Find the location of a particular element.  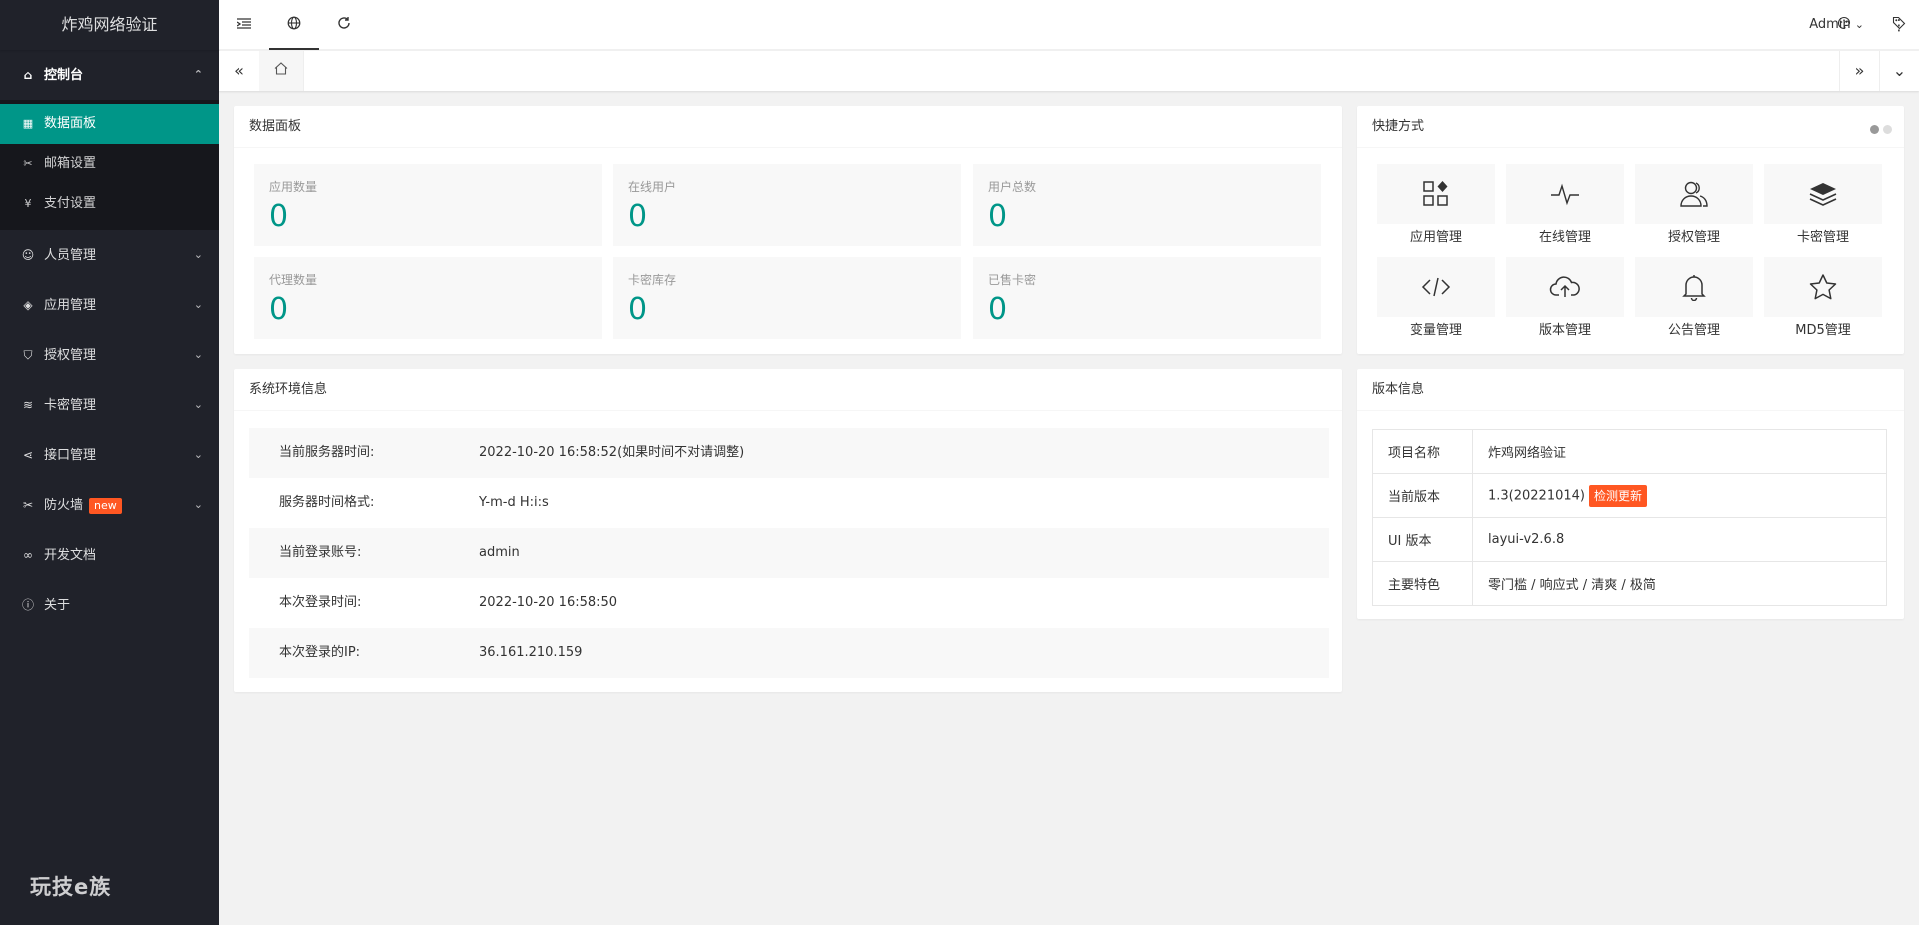

env-value: 2022-10-20 16:58:50 is located at coordinates (548, 602).